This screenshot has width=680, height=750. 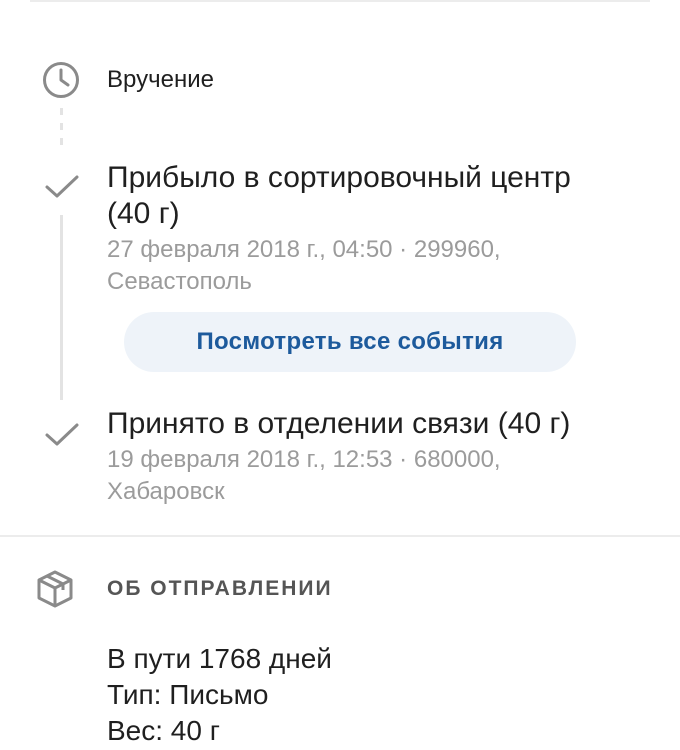 What do you see at coordinates (304, 249) in the screenshot?
I see `event-datetime-index: 27 февраля 2018 г., 04:50 · 299960,` at bounding box center [304, 249].